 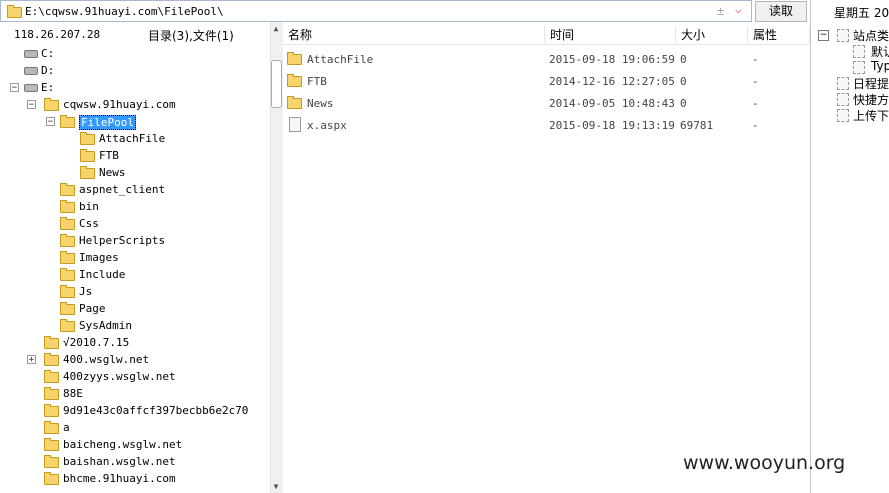 What do you see at coordinates (105, 325) in the screenshot?
I see `tree-item-label: SysAdmin` at bounding box center [105, 325].